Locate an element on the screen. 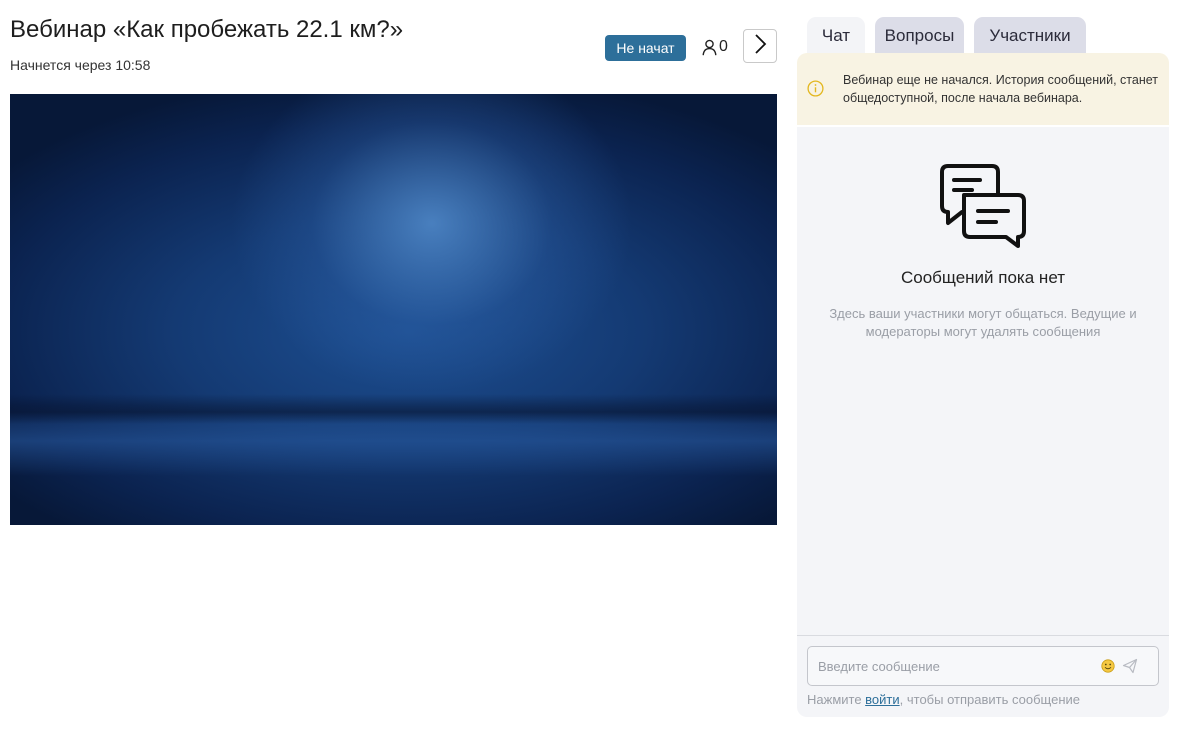 Image resolution: width=1177 pixels, height=731 pixels. login-hint-prefix: Нажмите is located at coordinates (836, 699).